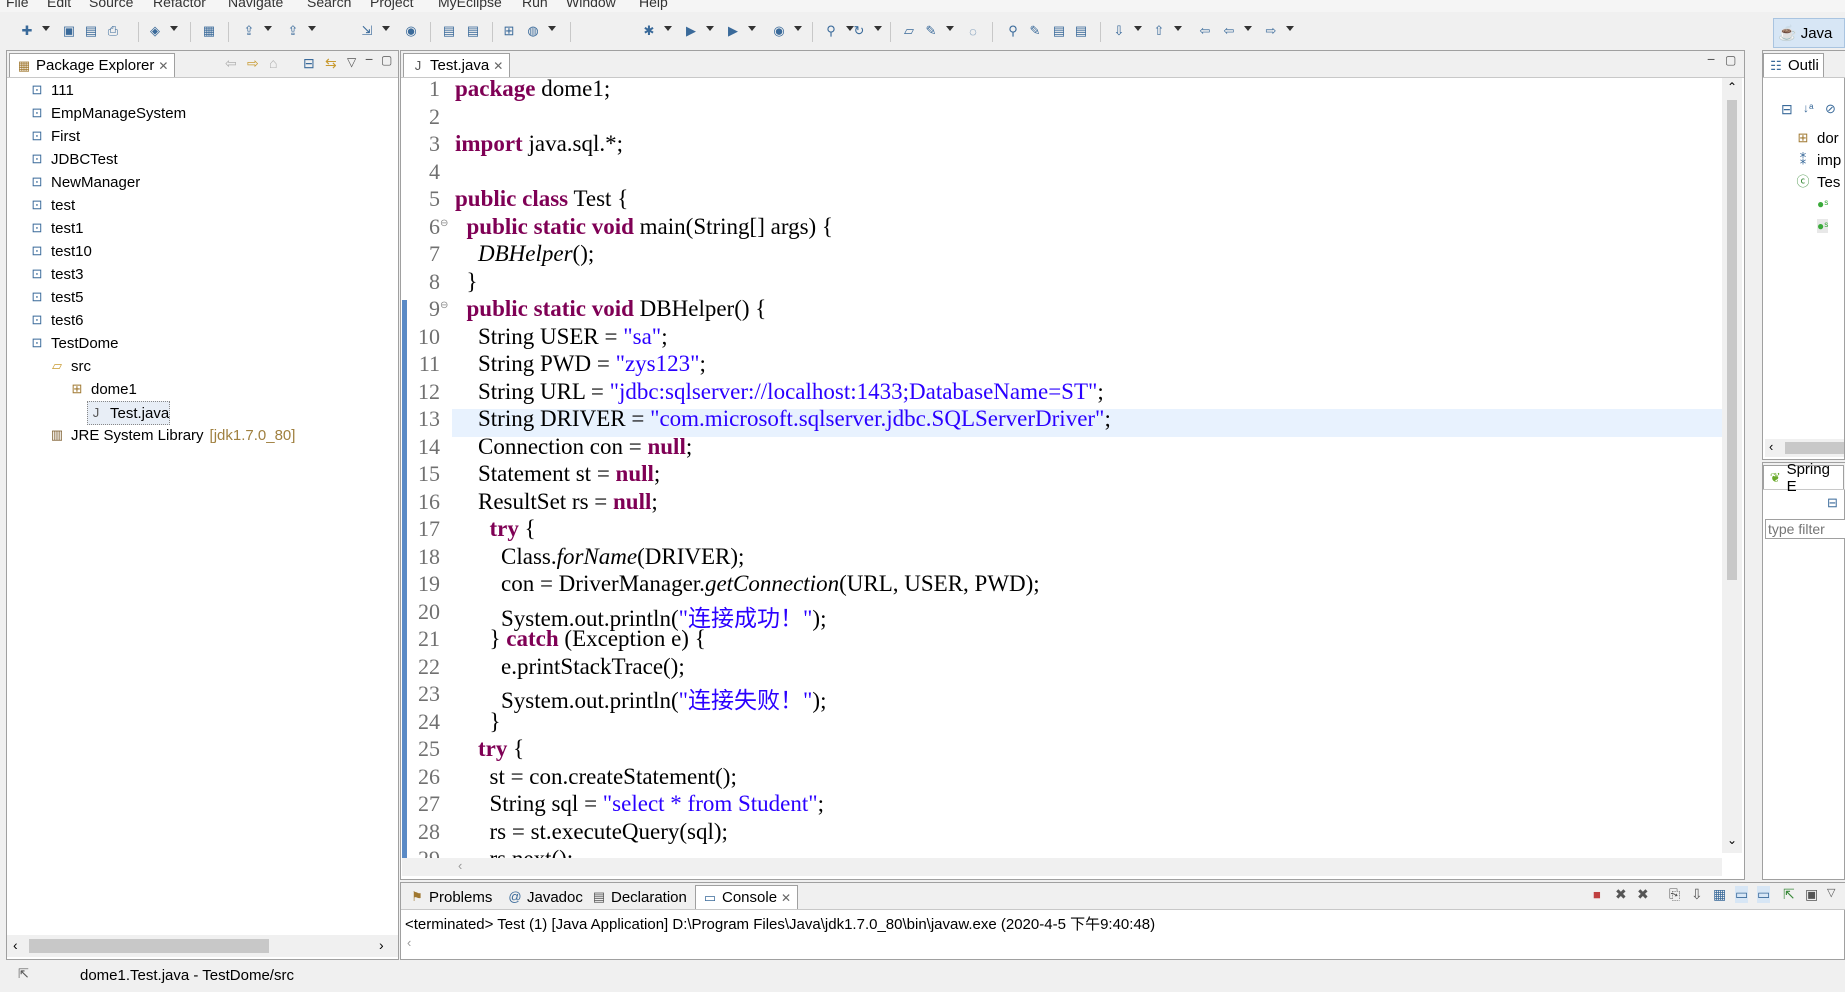  I want to click on open-folder-icon: ▱, so click(909, 31).